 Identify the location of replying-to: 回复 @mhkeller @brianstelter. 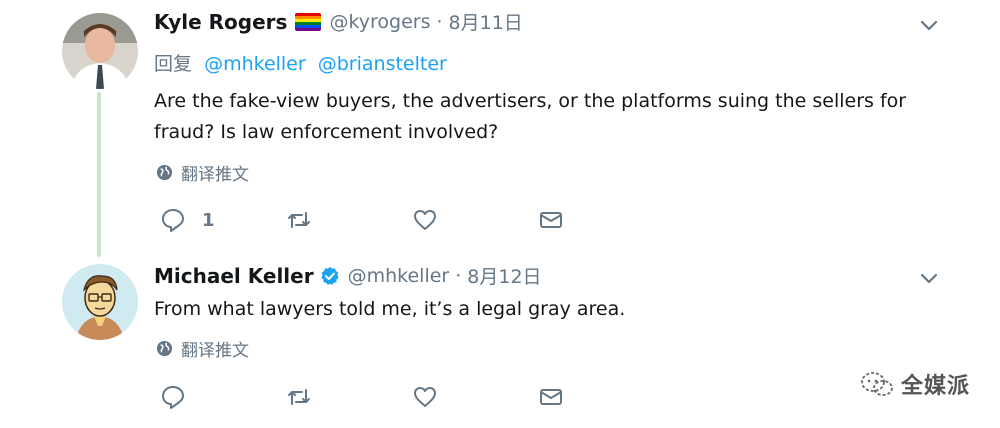
(300, 62).